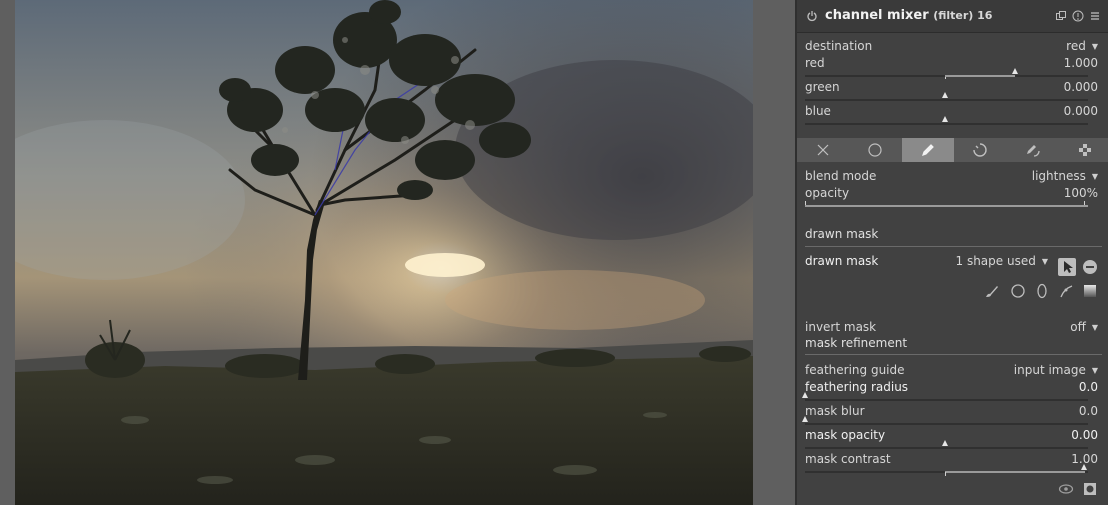  I want to click on remove-shapes-button, so click(1090, 267).